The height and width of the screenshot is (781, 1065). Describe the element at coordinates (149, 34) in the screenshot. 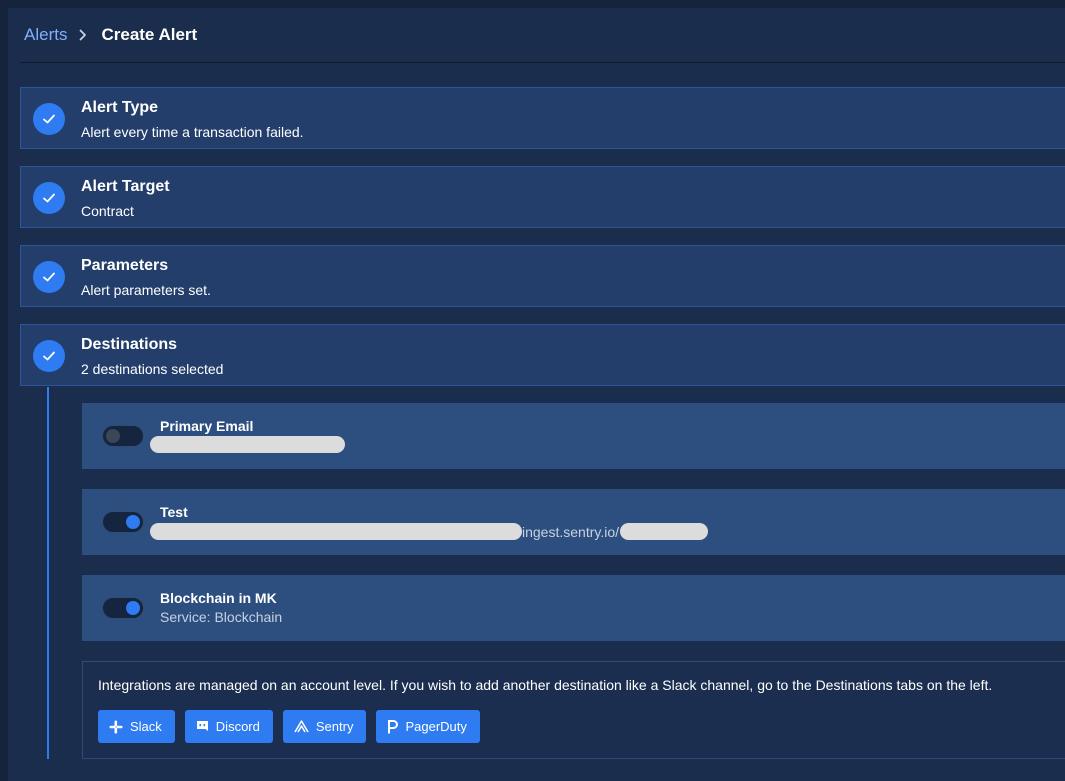

I see `breadcrumb-current: Create Alert` at that location.